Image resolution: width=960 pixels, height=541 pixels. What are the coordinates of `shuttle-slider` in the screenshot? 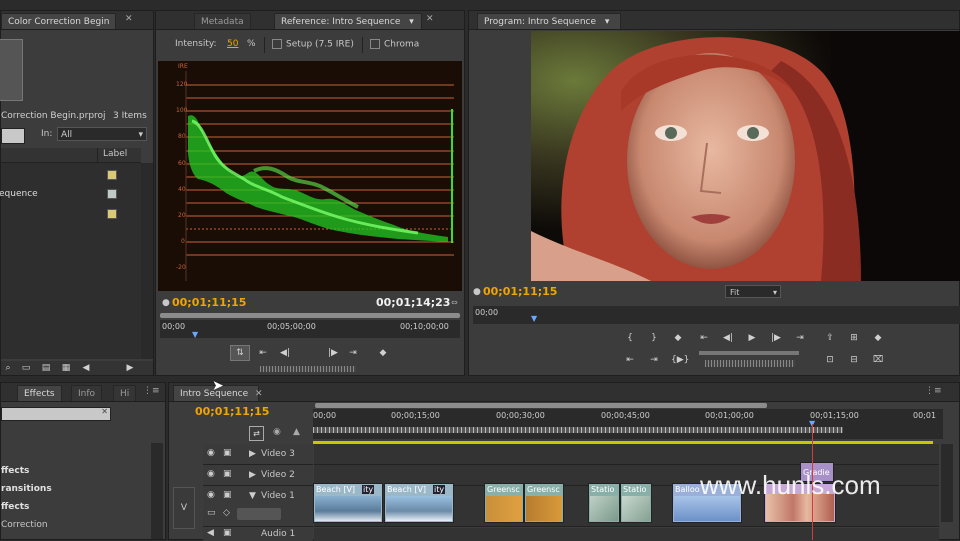 It's located at (749, 353).